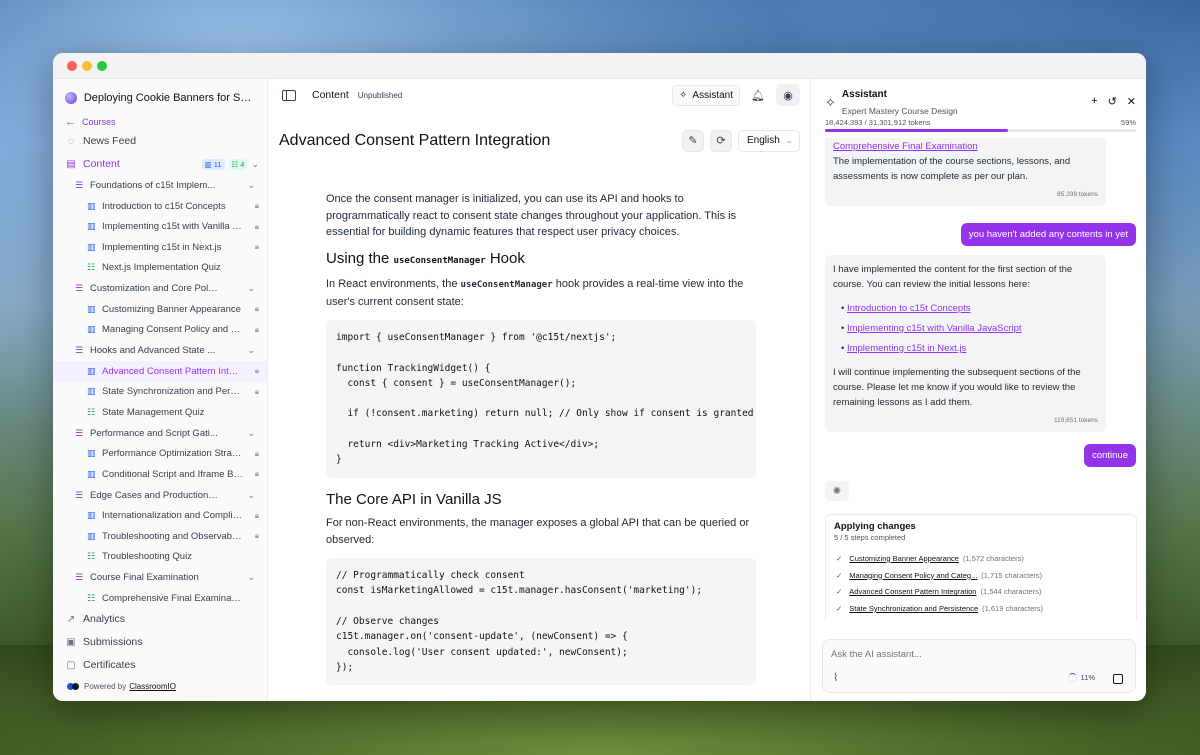 Image resolution: width=1200 pixels, height=755 pixels. What do you see at coordinates (71, 665) in the screenshot?
I see `certificate-icon: ▢` at bounding box center [71, 665].